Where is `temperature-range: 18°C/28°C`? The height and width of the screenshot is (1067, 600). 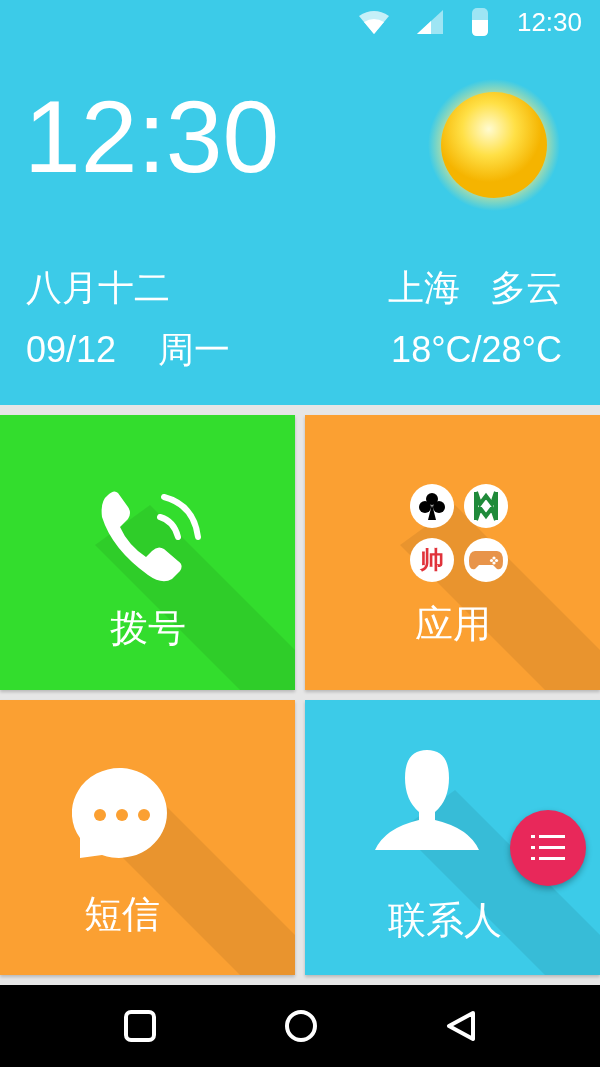
temperature-range: 18°C/28°C is located at coordinates (476, 350).